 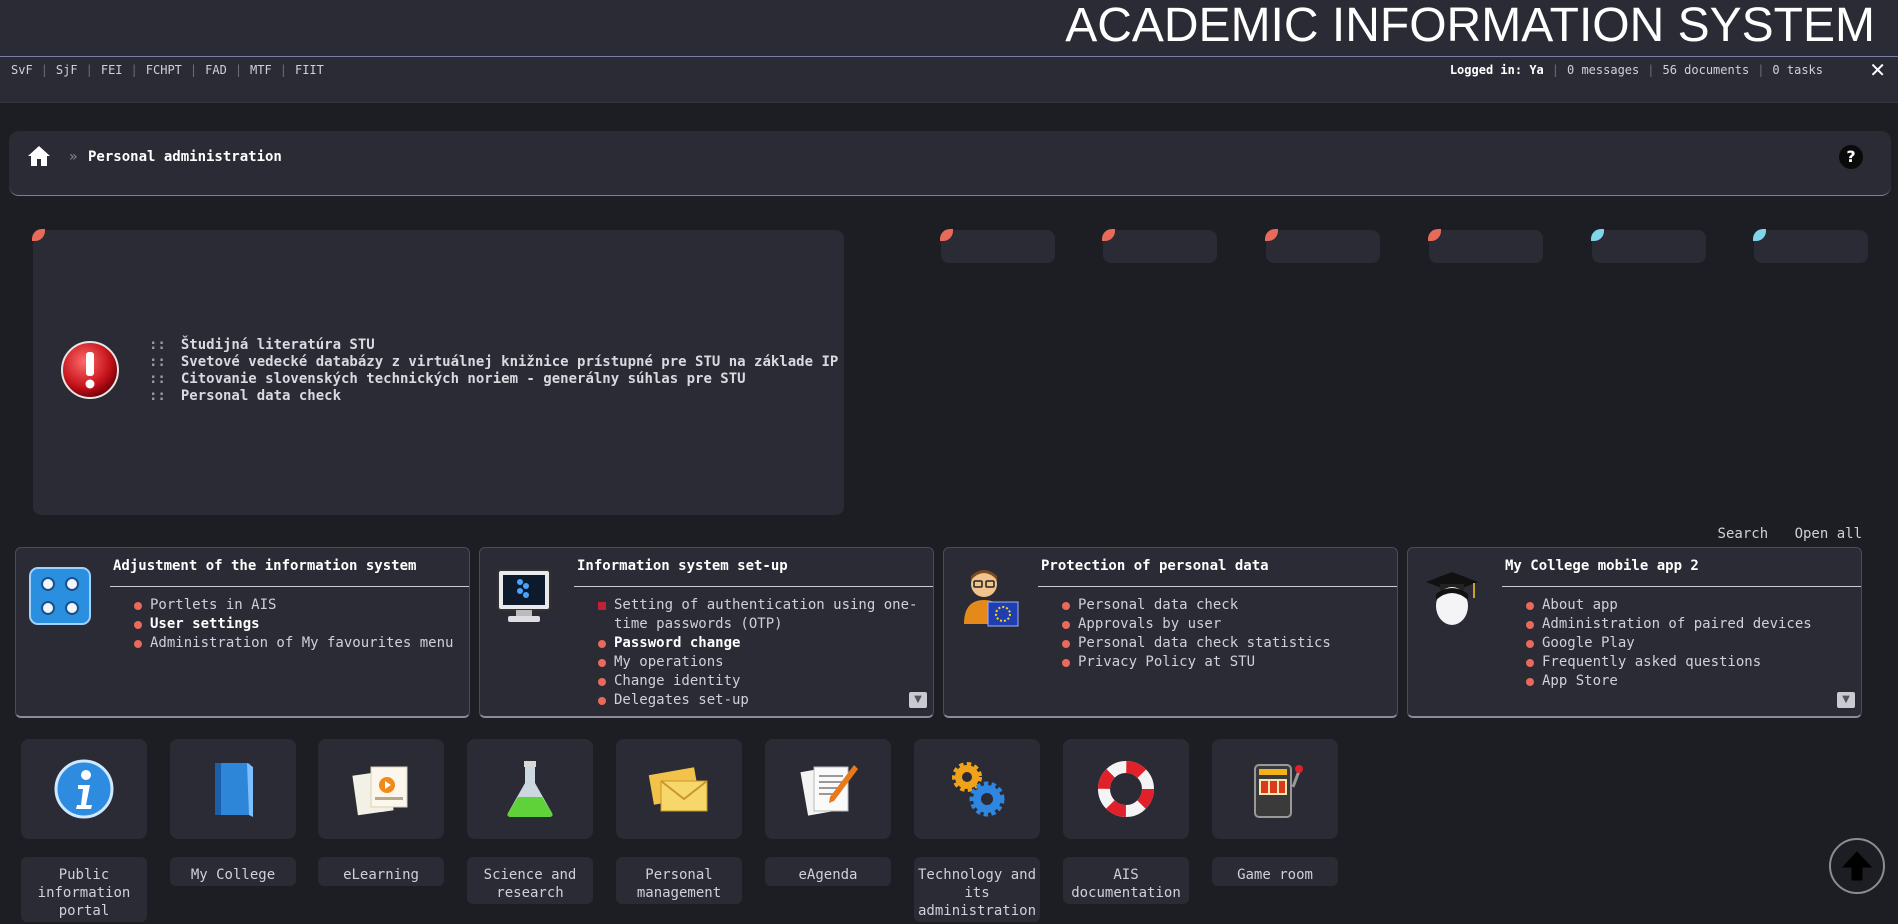 I want to click on header-divider, so click(x=949, y=56).